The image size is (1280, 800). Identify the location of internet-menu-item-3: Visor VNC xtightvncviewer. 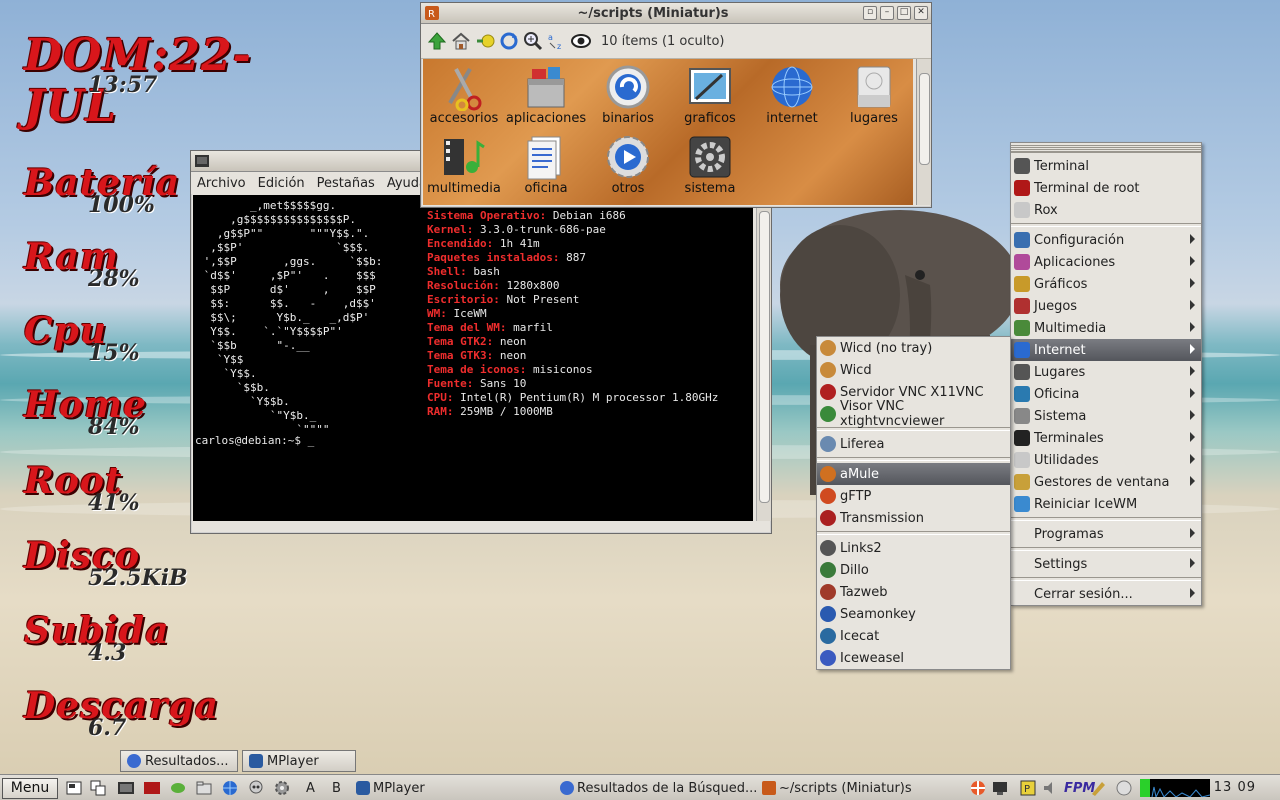
(913, 414).